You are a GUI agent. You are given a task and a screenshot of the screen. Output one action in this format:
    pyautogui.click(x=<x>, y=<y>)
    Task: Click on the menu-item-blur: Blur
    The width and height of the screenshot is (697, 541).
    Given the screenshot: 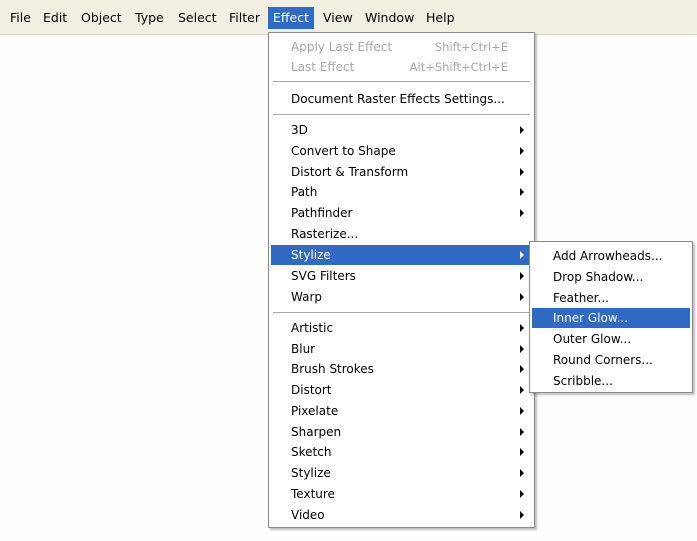 What is the action you would take?
    pyautogui.click(x=401, y=349)
    